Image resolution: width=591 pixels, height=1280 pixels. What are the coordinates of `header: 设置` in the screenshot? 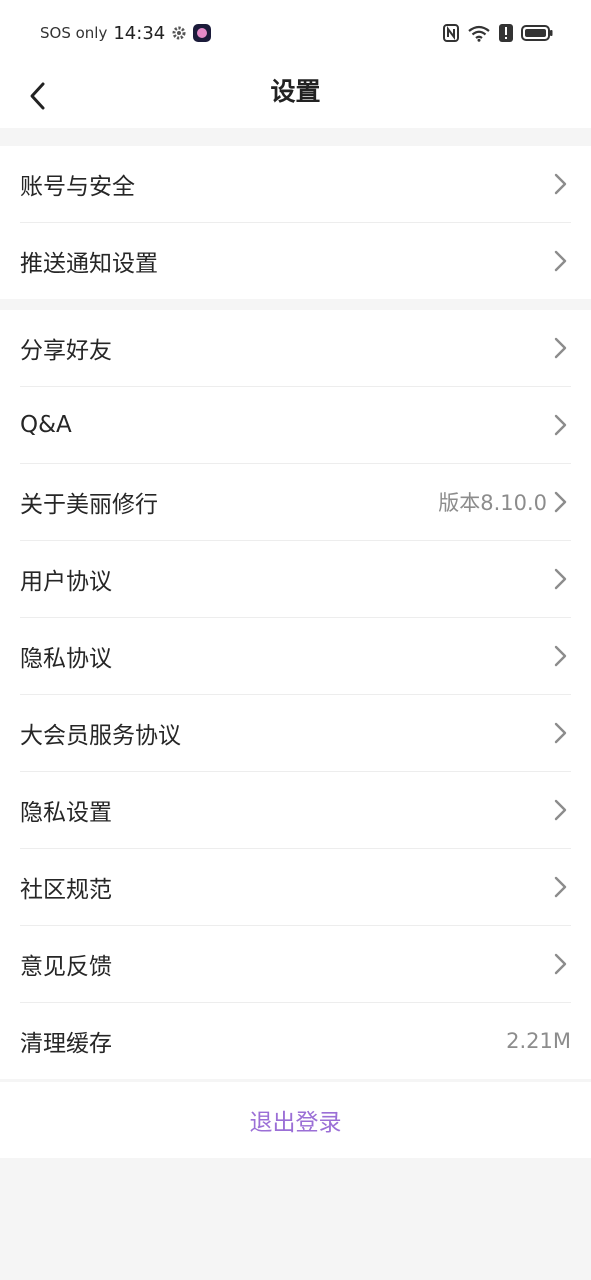 It's located at (295, 97).